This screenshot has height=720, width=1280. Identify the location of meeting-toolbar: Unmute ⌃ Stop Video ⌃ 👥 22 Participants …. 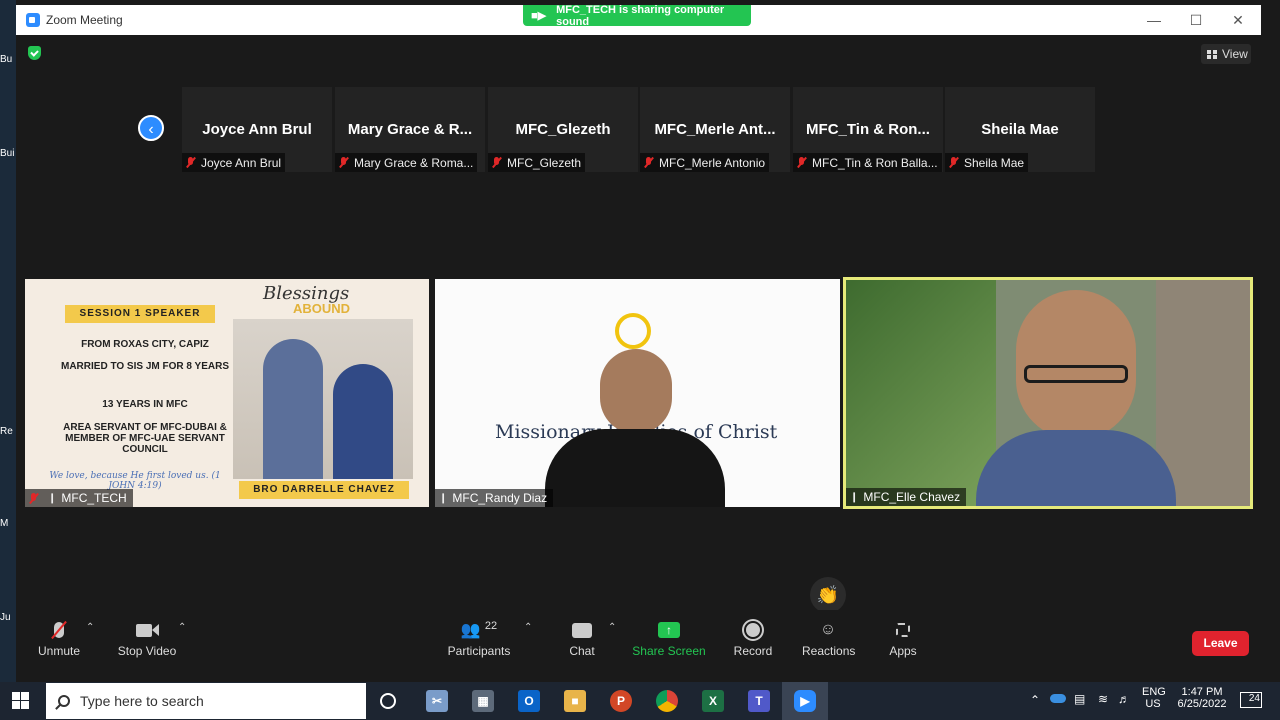
(638, 637).